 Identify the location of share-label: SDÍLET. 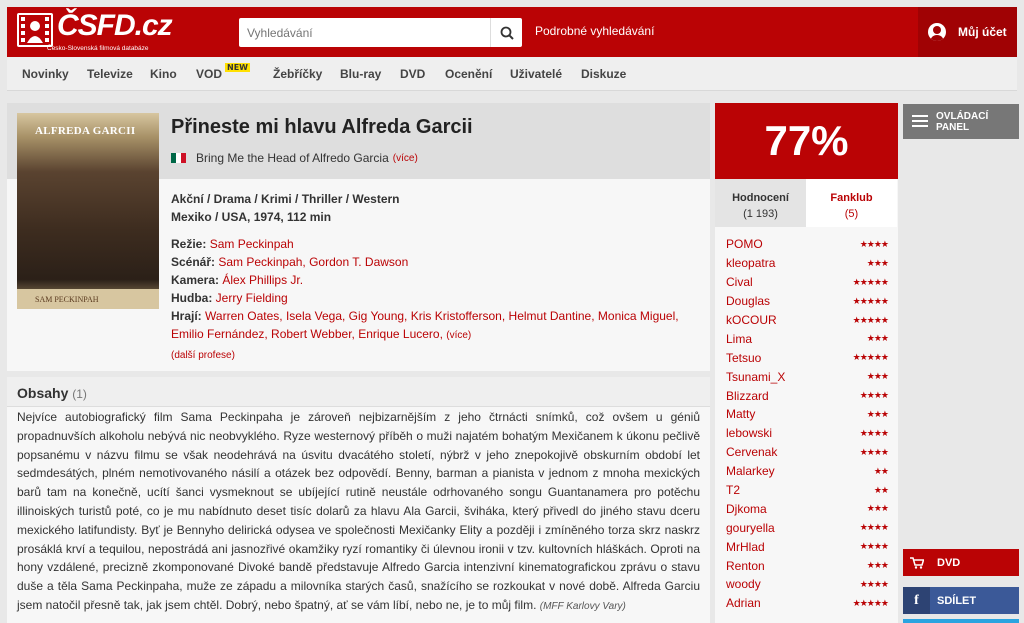
(957, 600).